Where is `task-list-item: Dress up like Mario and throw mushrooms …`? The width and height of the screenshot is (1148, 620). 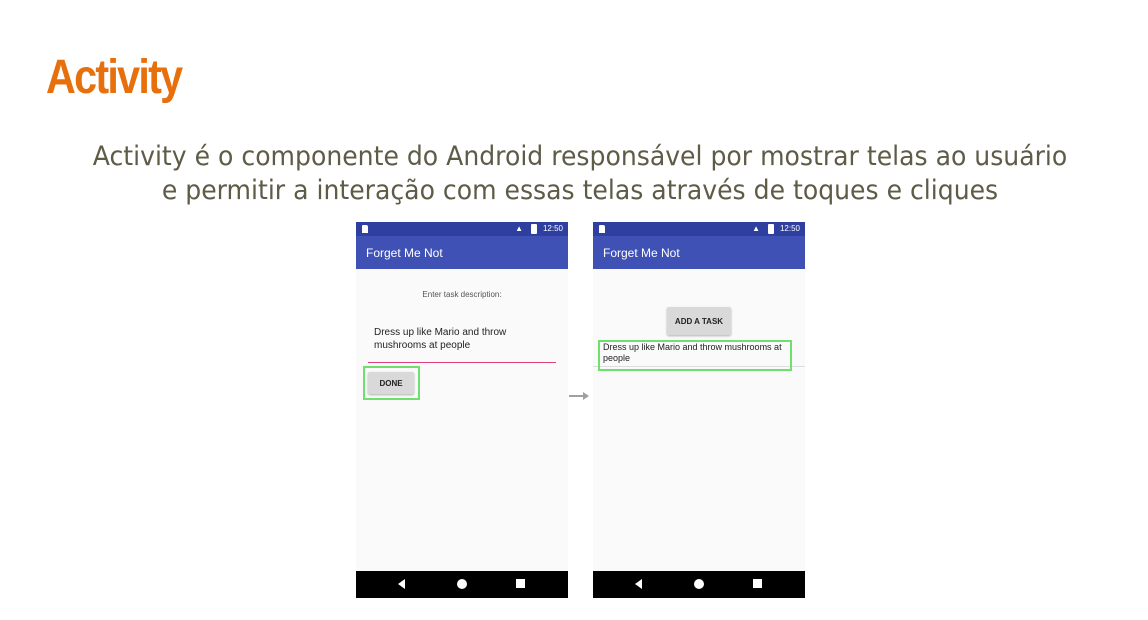
task-list-item: Dress up like Mario and throw mushrooms … is located at coordinates (696, 353).